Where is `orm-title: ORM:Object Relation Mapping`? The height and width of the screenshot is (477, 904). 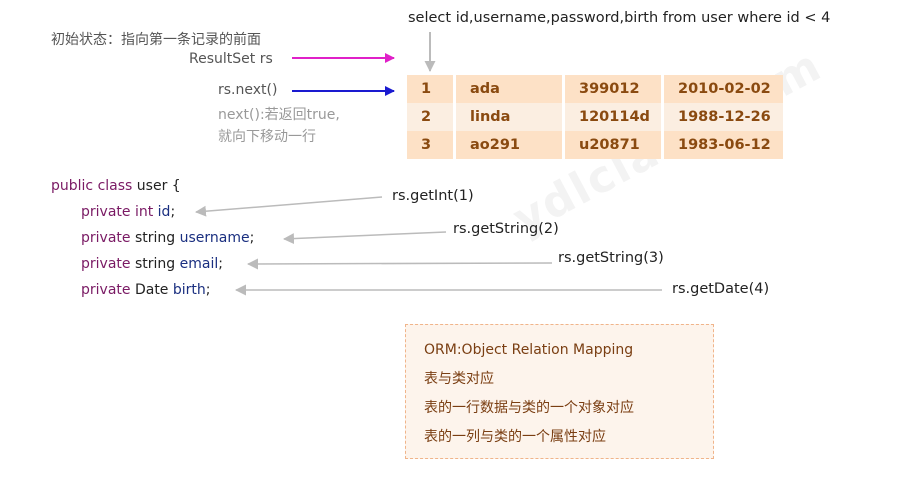 orm-title: ORM:Object Relation Mapping is located at coordinates (529, 350).